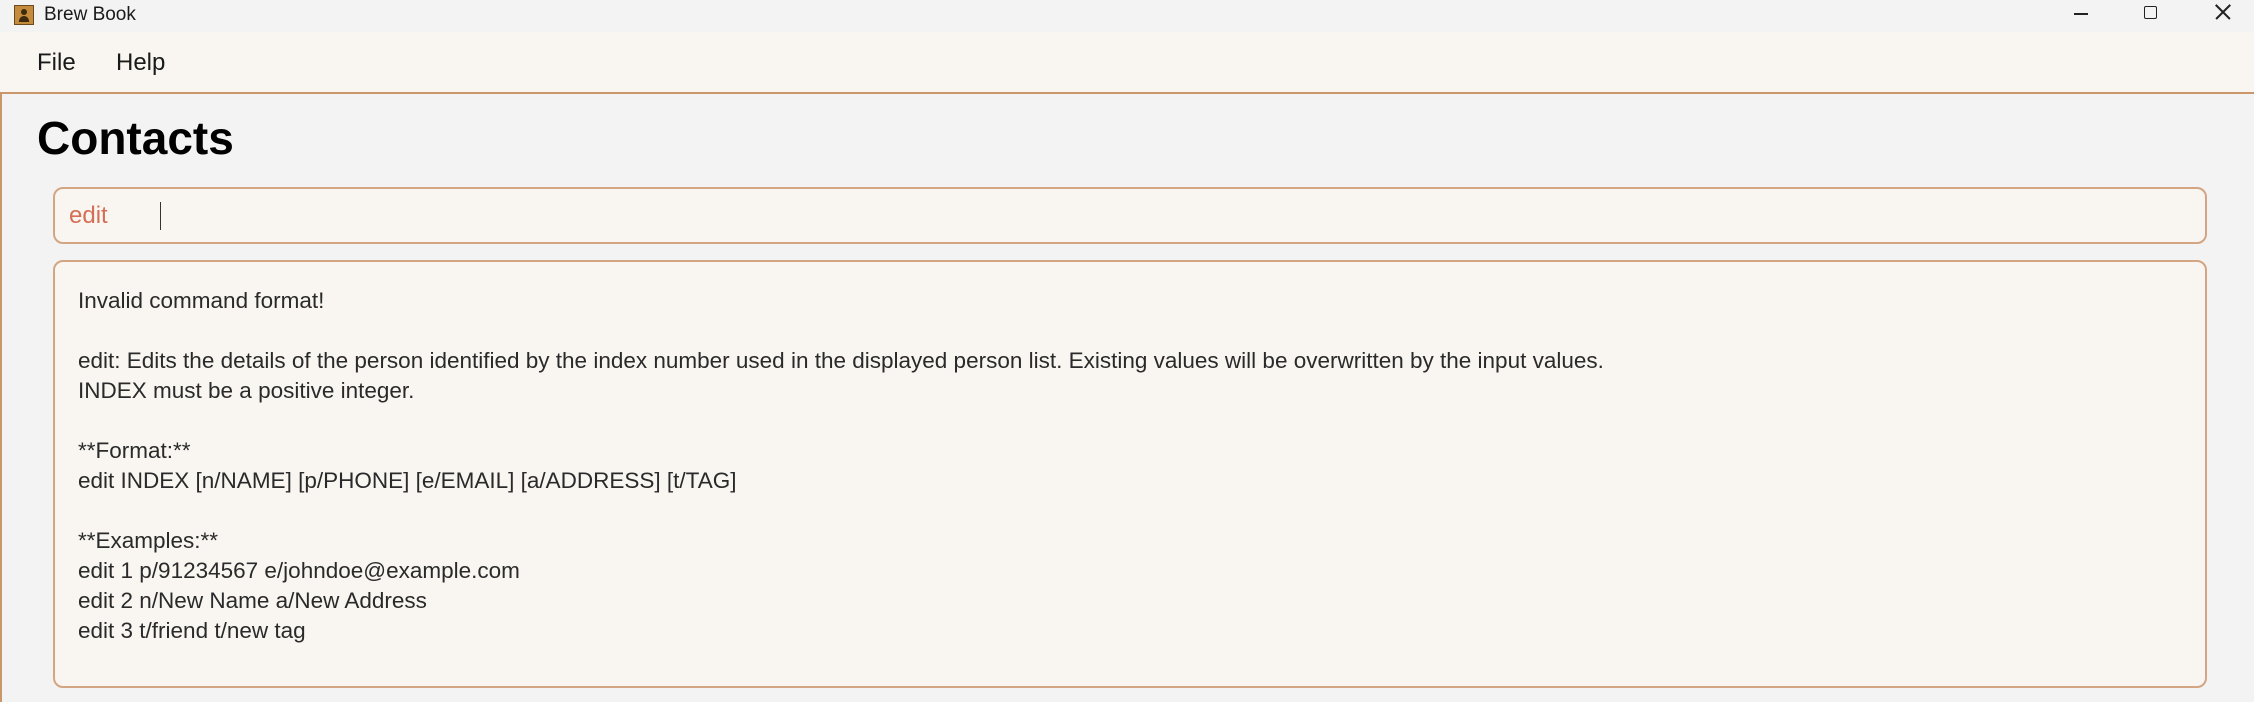 This screenshot has height=702, width=2254. What do you see at coordinates (246, 390) in the screenshot?
I see `result-line: INDEX must be a positive integer.` at bounding box center [246, 390].